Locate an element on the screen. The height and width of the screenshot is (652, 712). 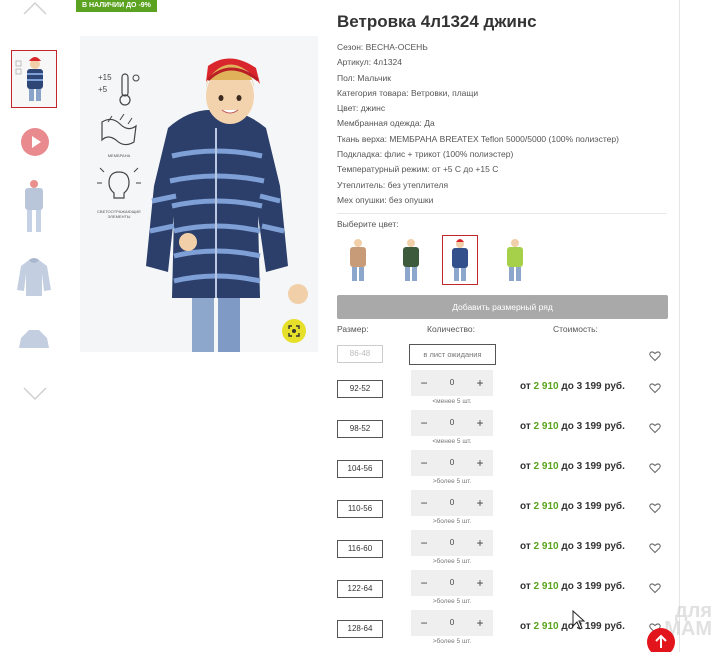
zoom-icon is located at coordinates (294, 331).